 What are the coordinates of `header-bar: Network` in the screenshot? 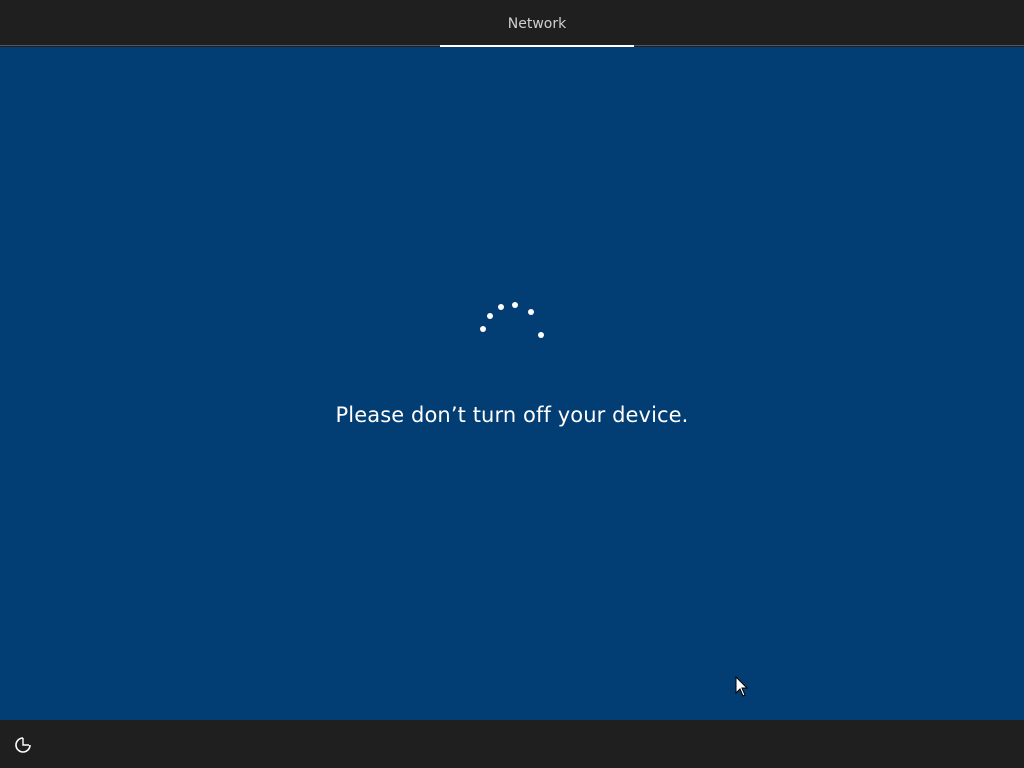 It's located at (512, 23).